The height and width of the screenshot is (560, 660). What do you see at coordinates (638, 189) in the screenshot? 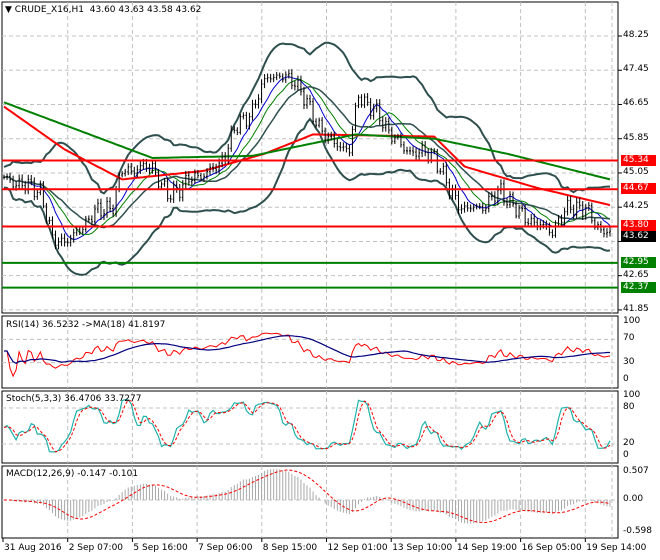
I see `level-price-tag: 44.67` at bounding box center [638, 189].